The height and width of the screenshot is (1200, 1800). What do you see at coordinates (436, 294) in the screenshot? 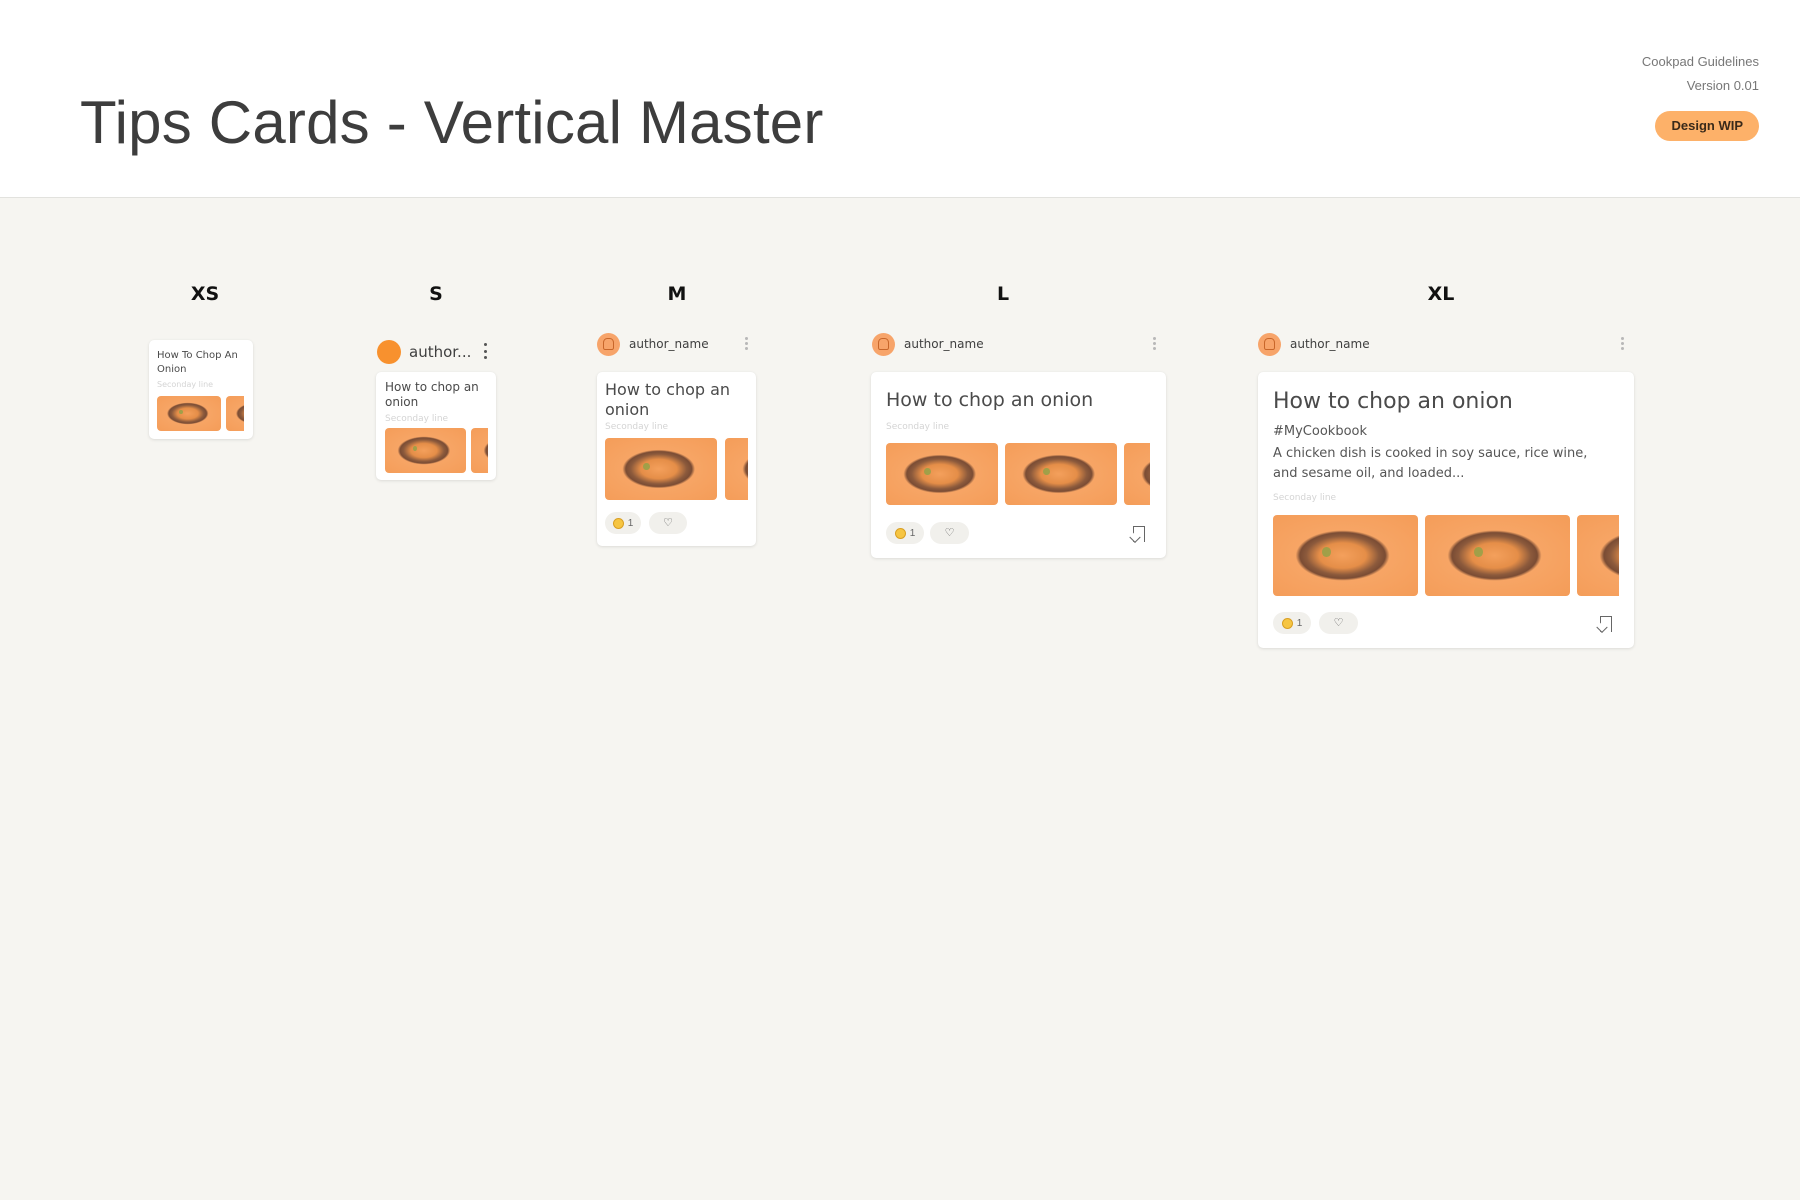
I see `size-label-s: S` at bounding box center [436, 294].